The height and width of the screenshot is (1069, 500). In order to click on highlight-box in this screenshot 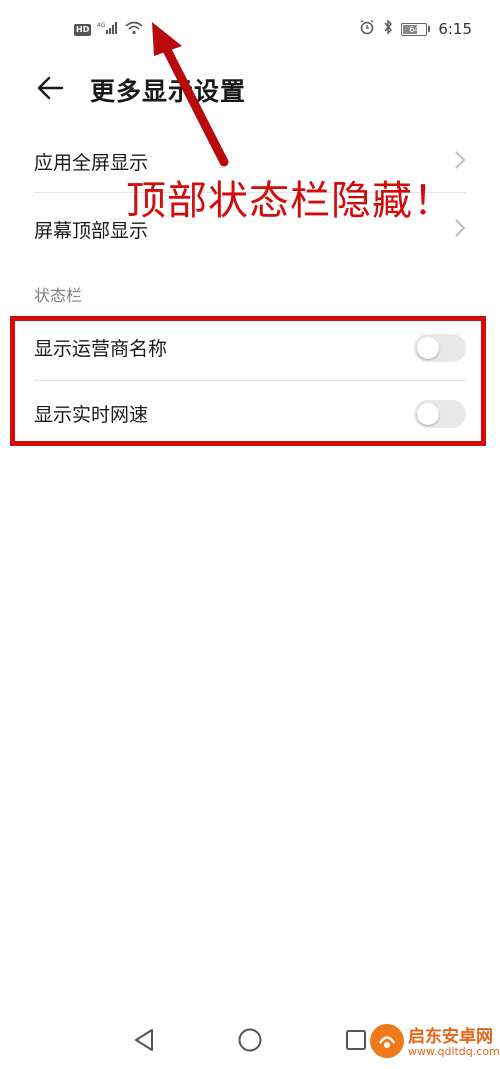, I will do `click(248, 381)`.